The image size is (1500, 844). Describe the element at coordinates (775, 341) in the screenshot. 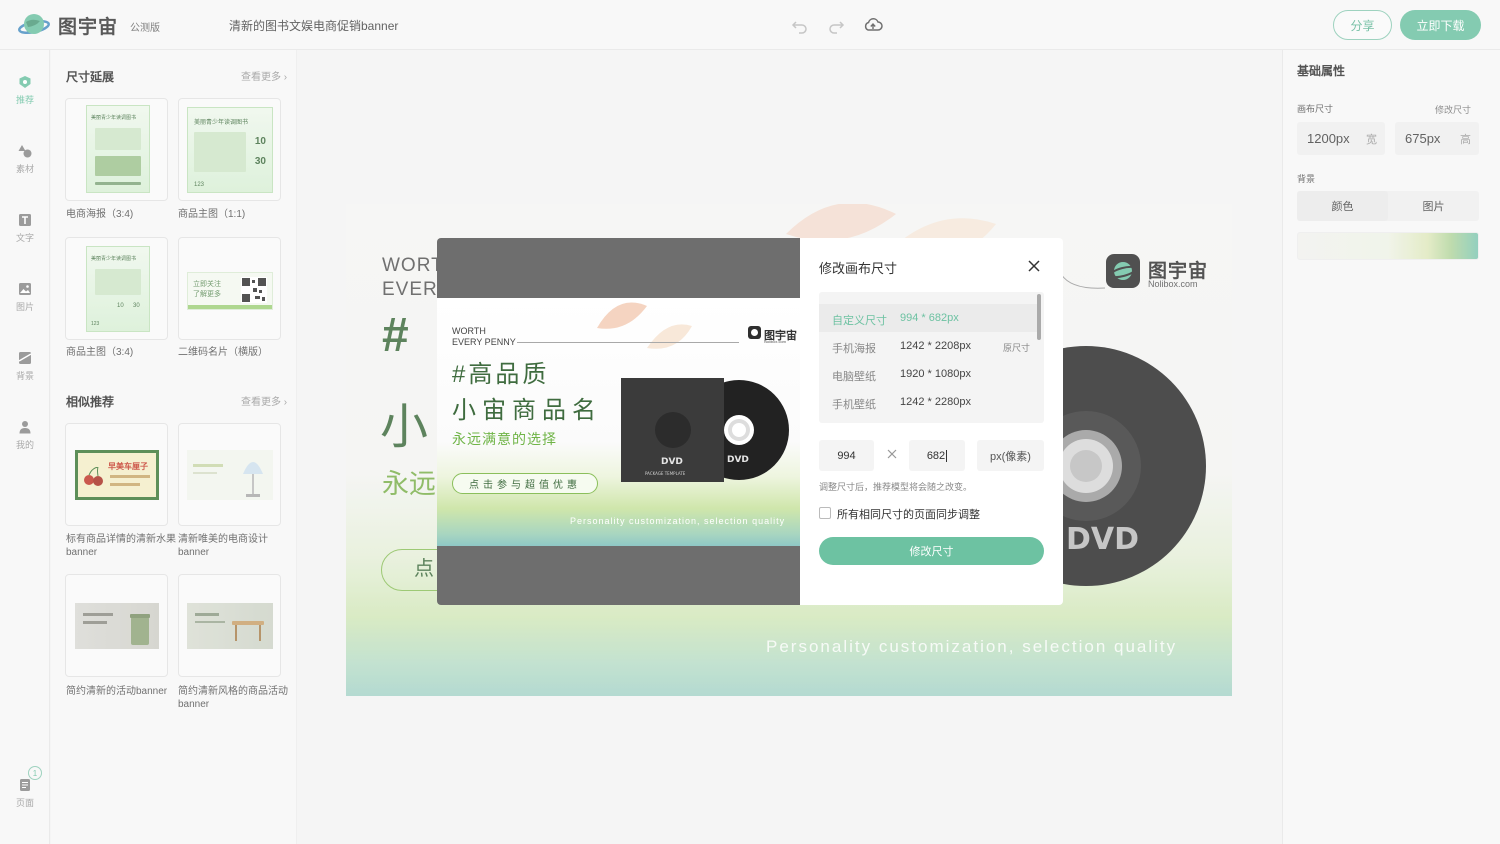

I see `preview-logo-url: Nolibox.com` at that location.